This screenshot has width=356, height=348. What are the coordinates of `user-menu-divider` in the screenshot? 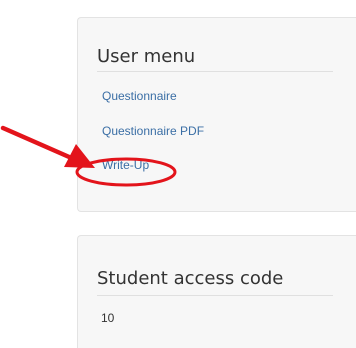 It's located at (215, 71).